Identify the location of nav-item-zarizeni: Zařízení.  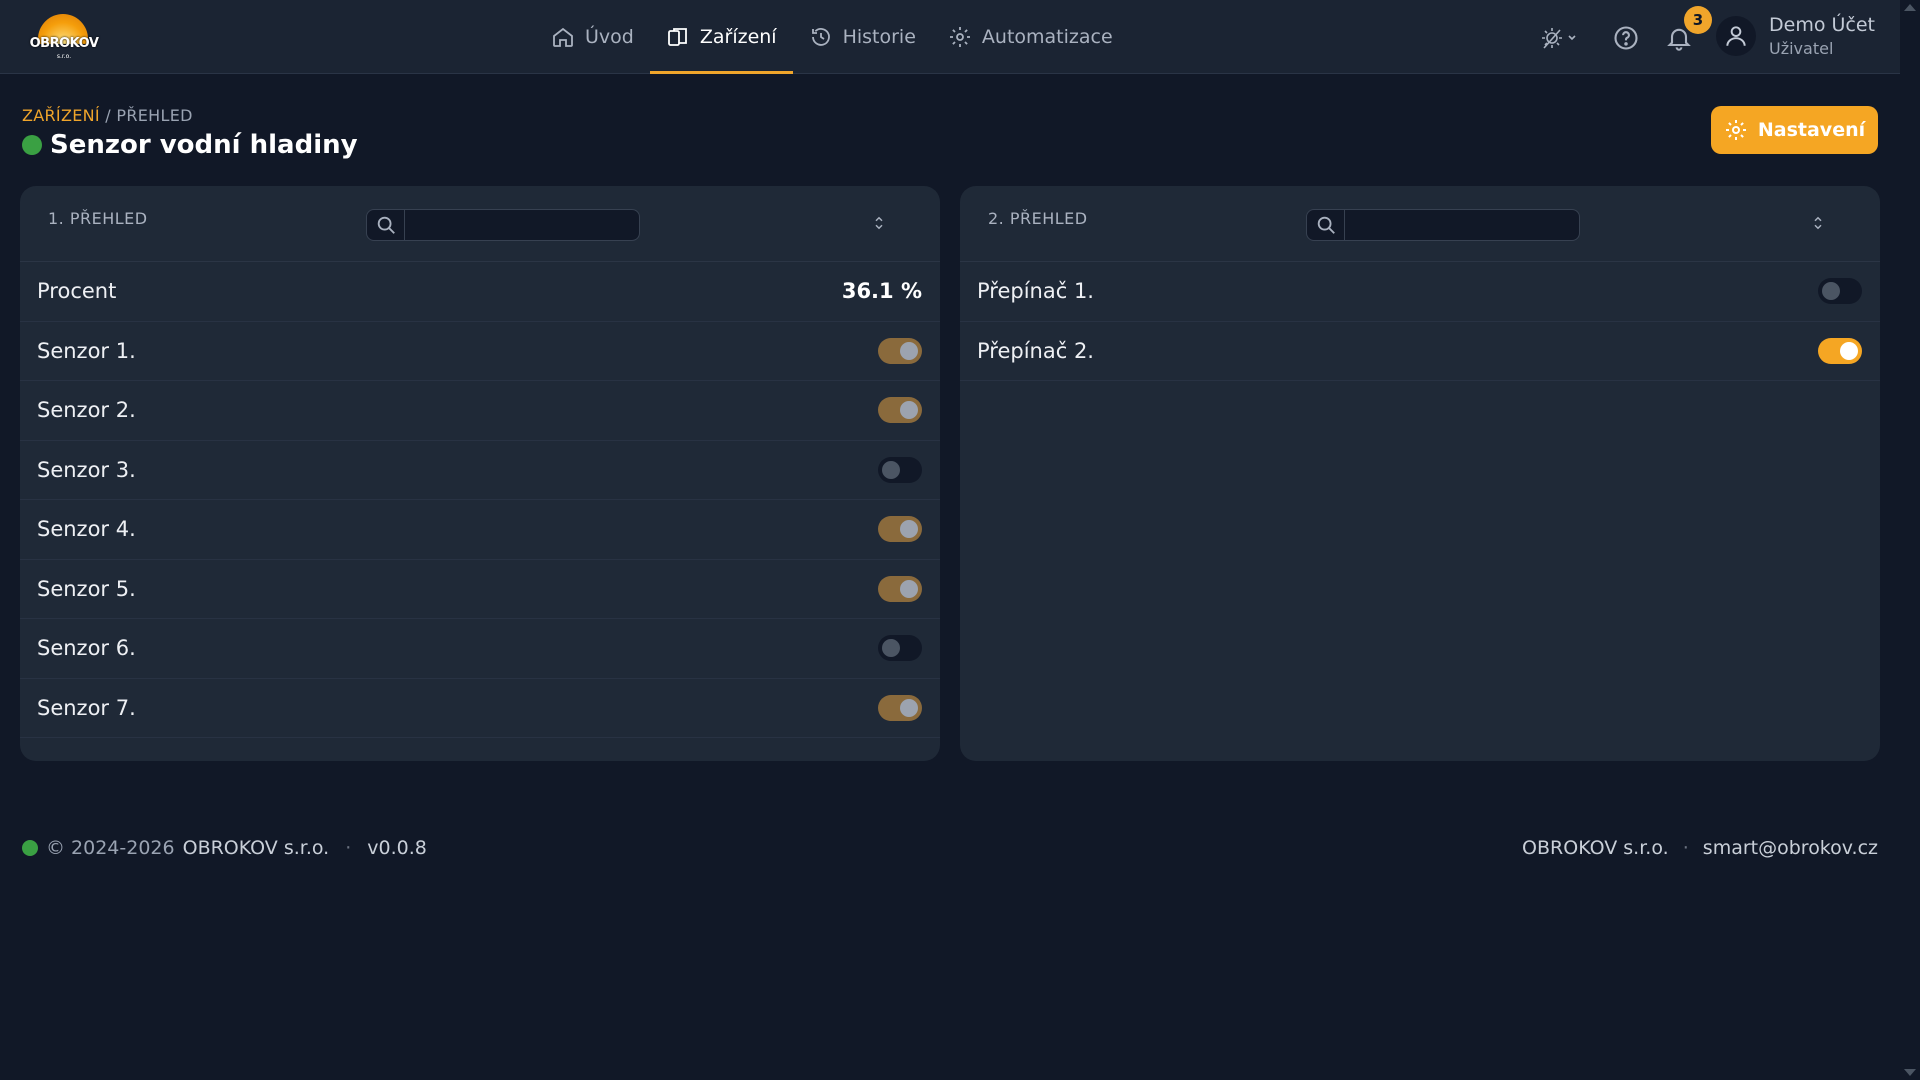
(721, 37).